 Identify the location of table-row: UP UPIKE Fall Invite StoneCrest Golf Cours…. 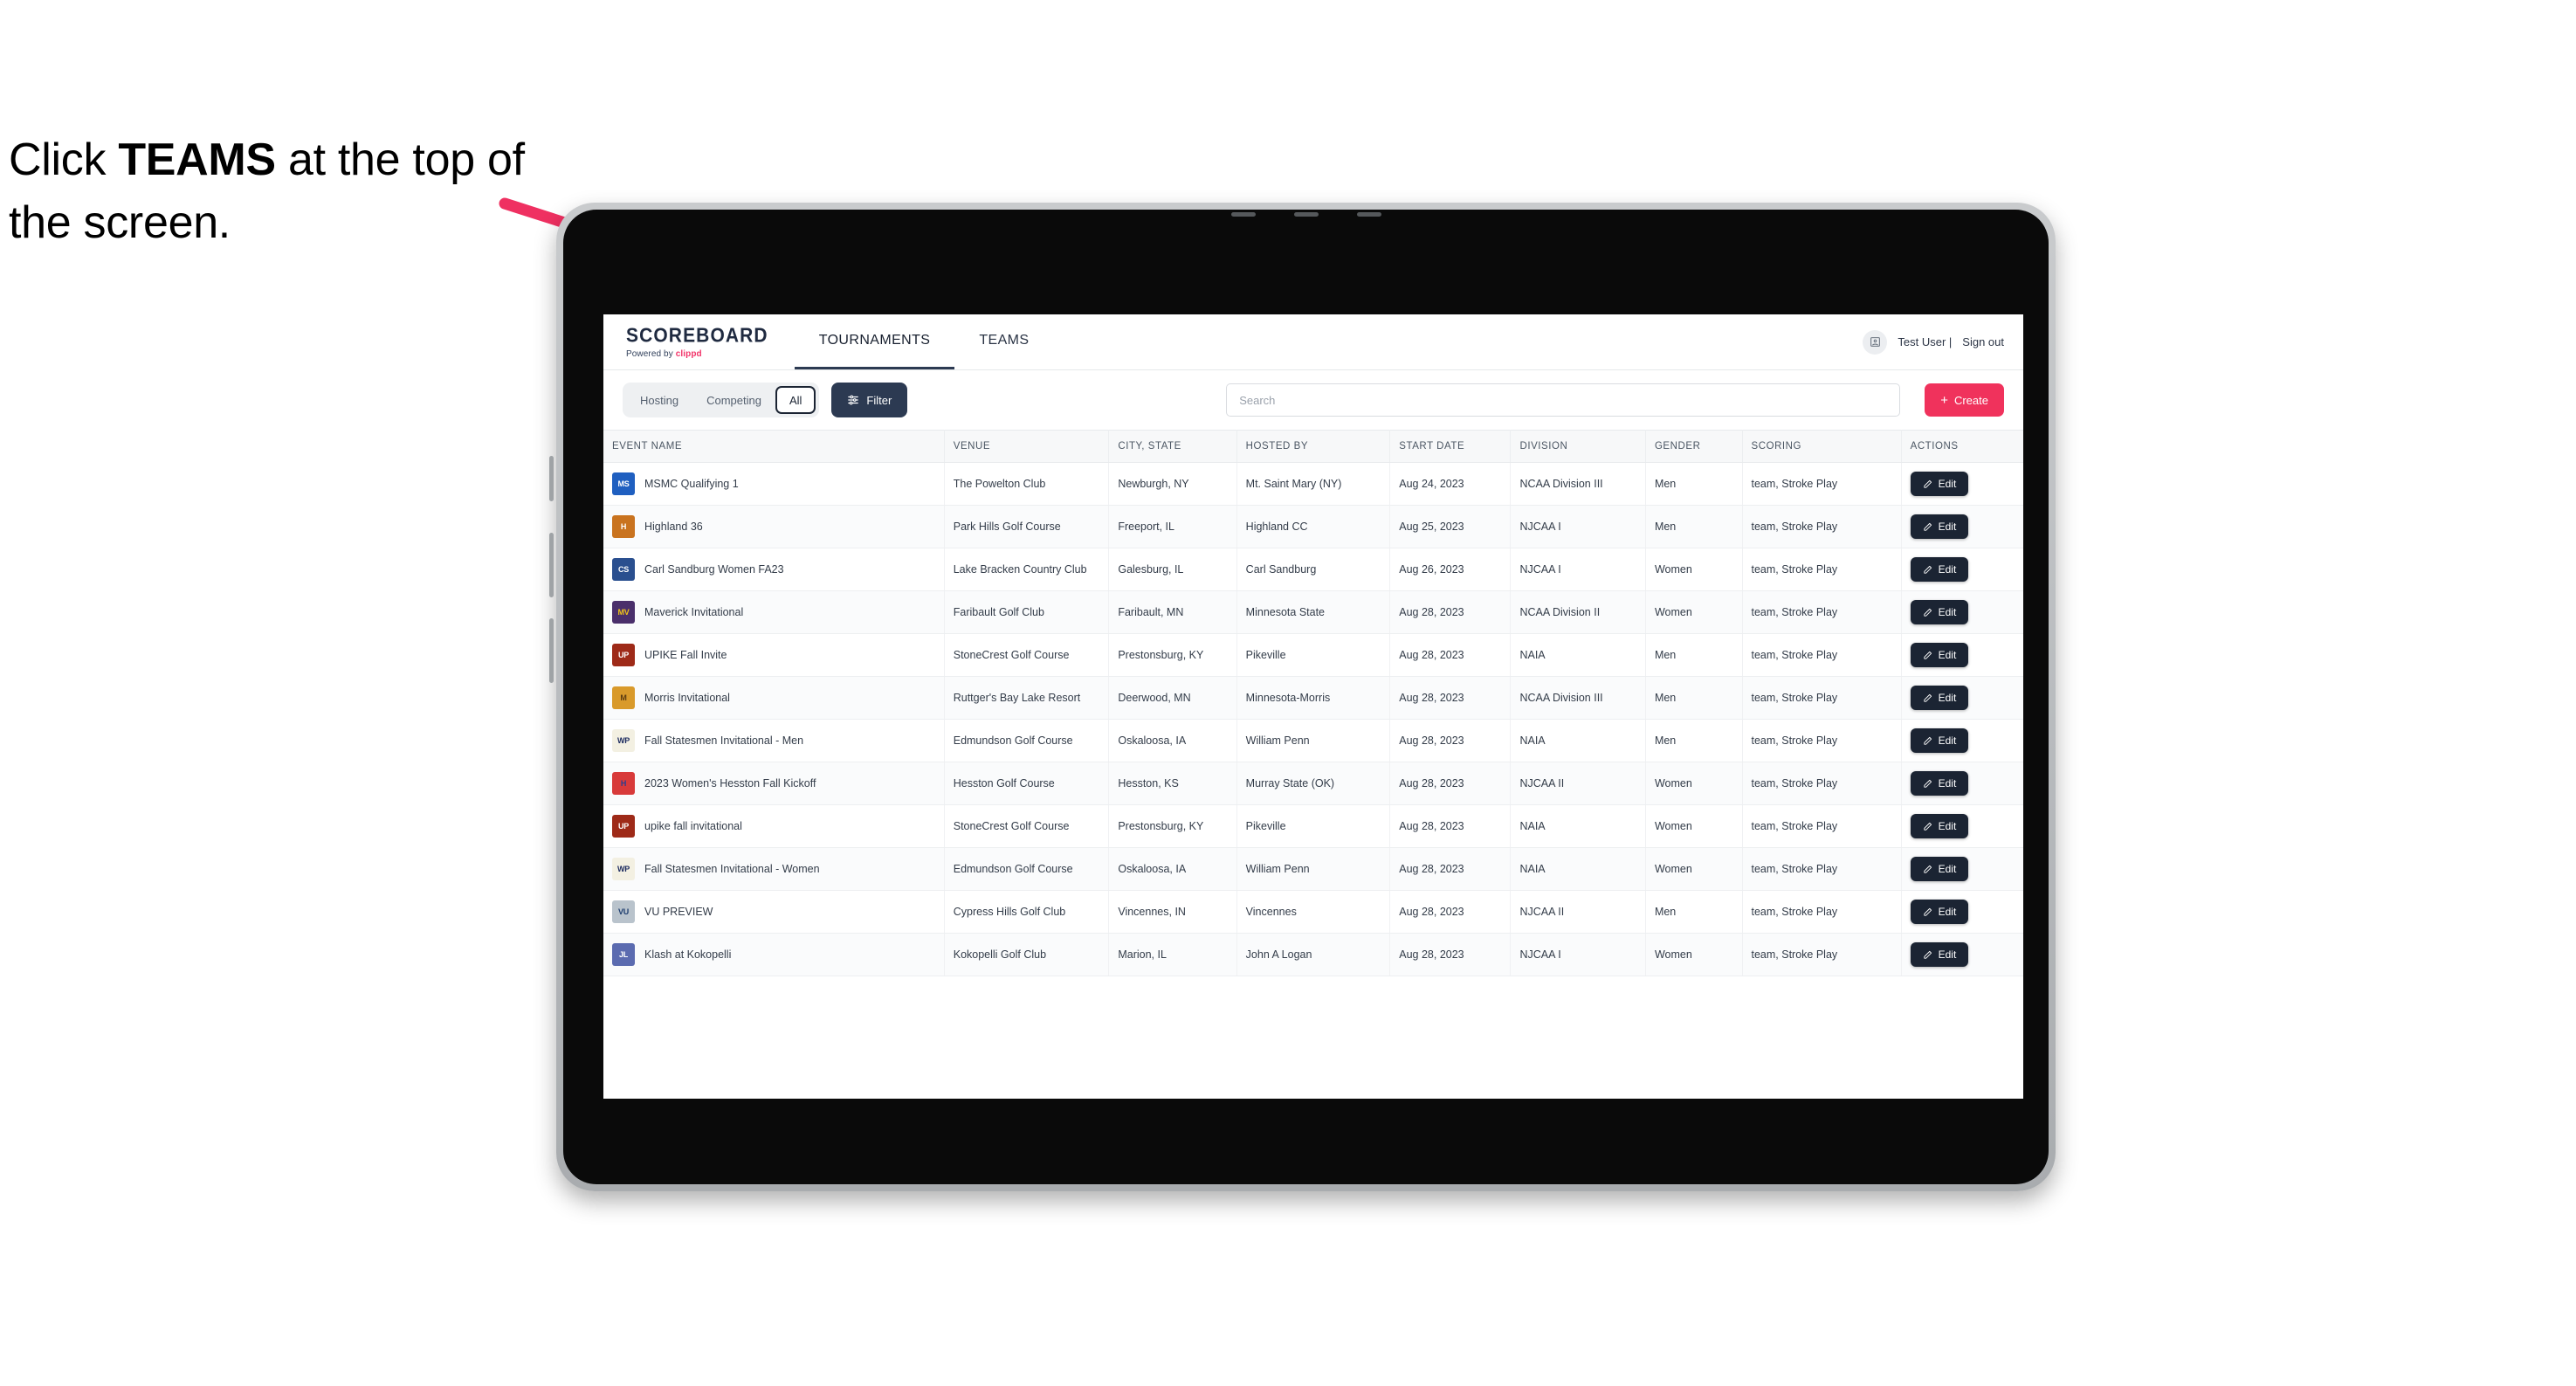
(1313, 655).